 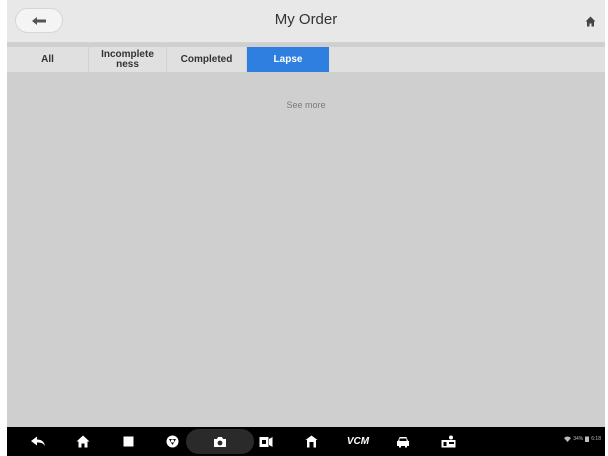 What do you see at coordinates (207, 59) in the screenshot?
I see `tab-completed: Completed` at bounding box center [207, 59].